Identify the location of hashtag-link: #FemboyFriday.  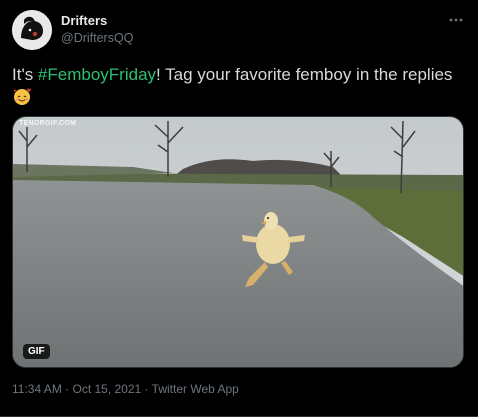
(97, 74).